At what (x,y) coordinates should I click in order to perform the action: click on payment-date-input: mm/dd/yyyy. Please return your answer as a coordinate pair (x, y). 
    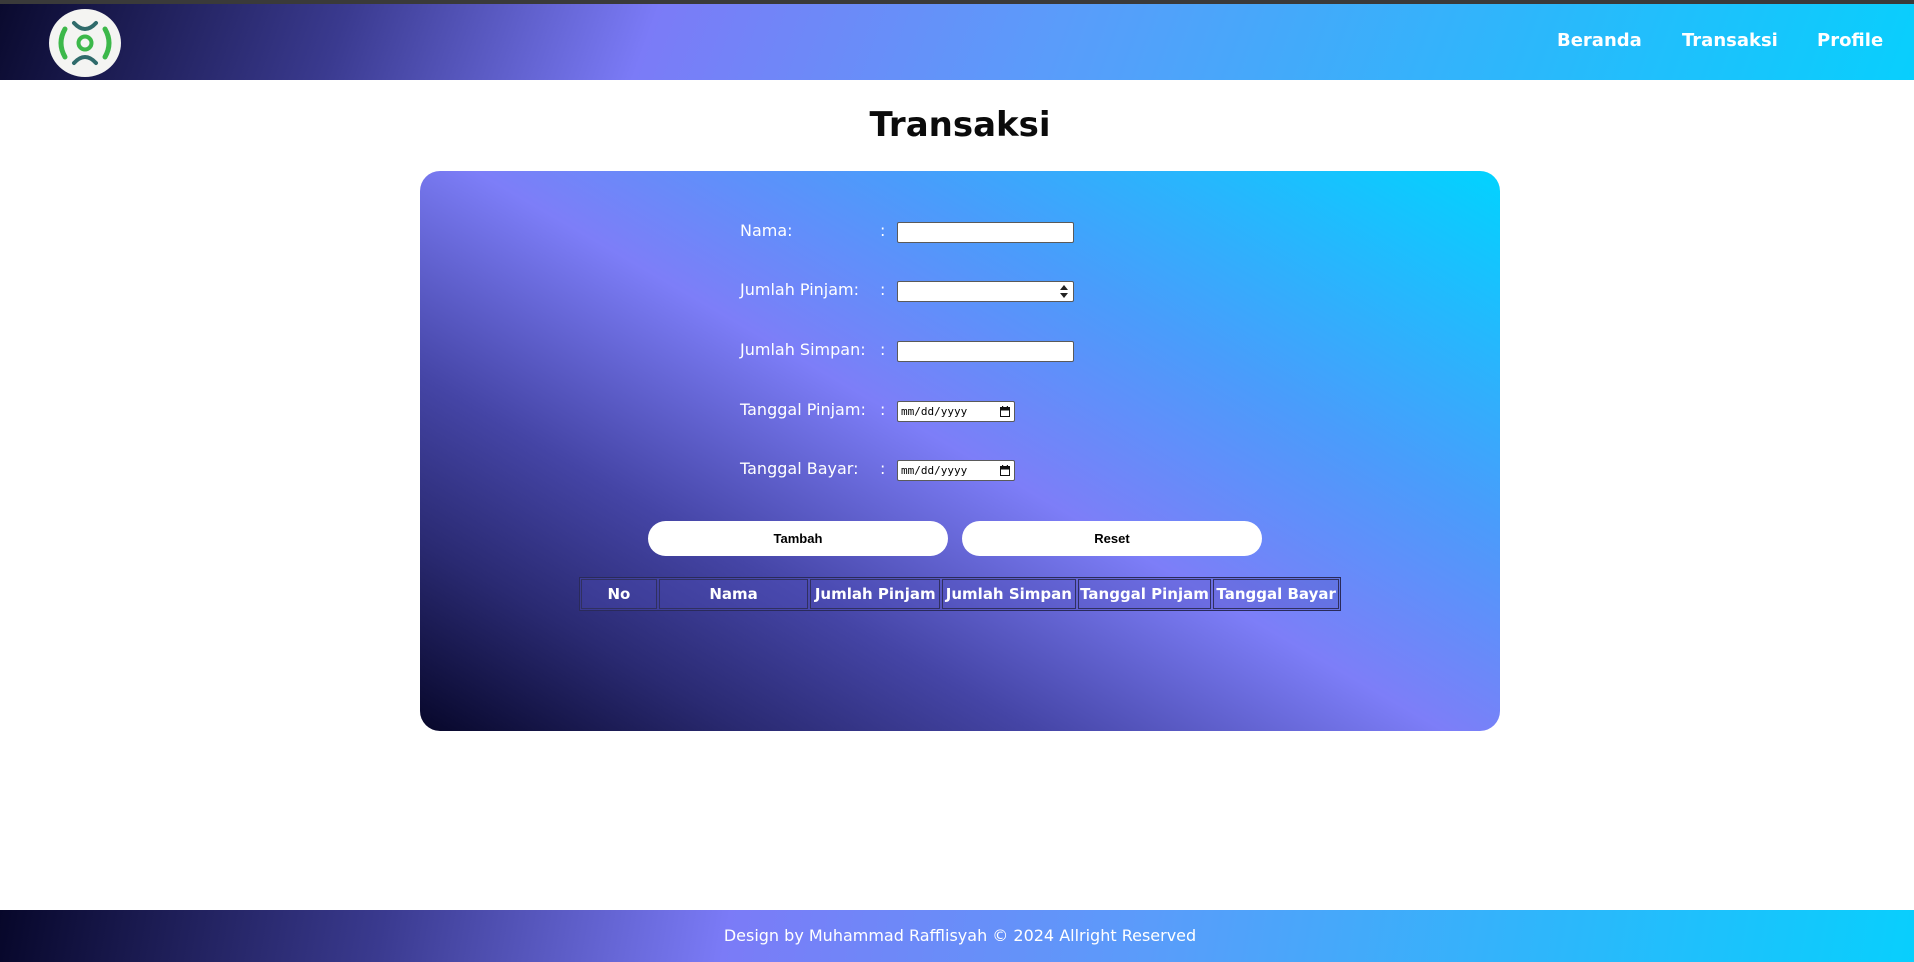
    Looking at the image, I should click on (956, 470).